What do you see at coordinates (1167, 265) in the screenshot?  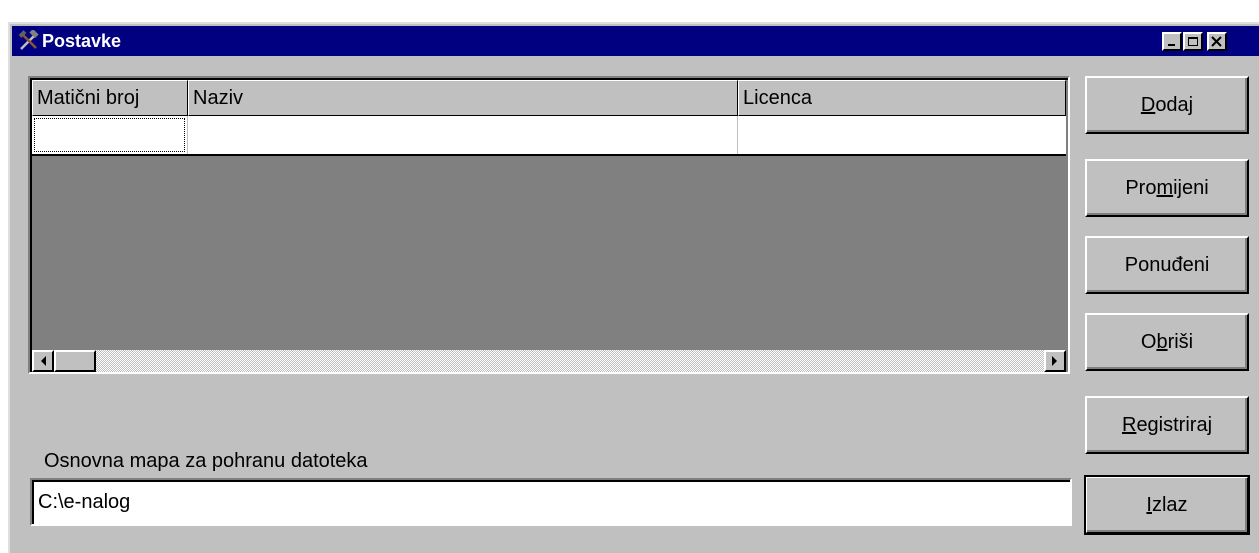 I see `ponudeni-button: Ponuđeni` at bounding box center [1167, 265].